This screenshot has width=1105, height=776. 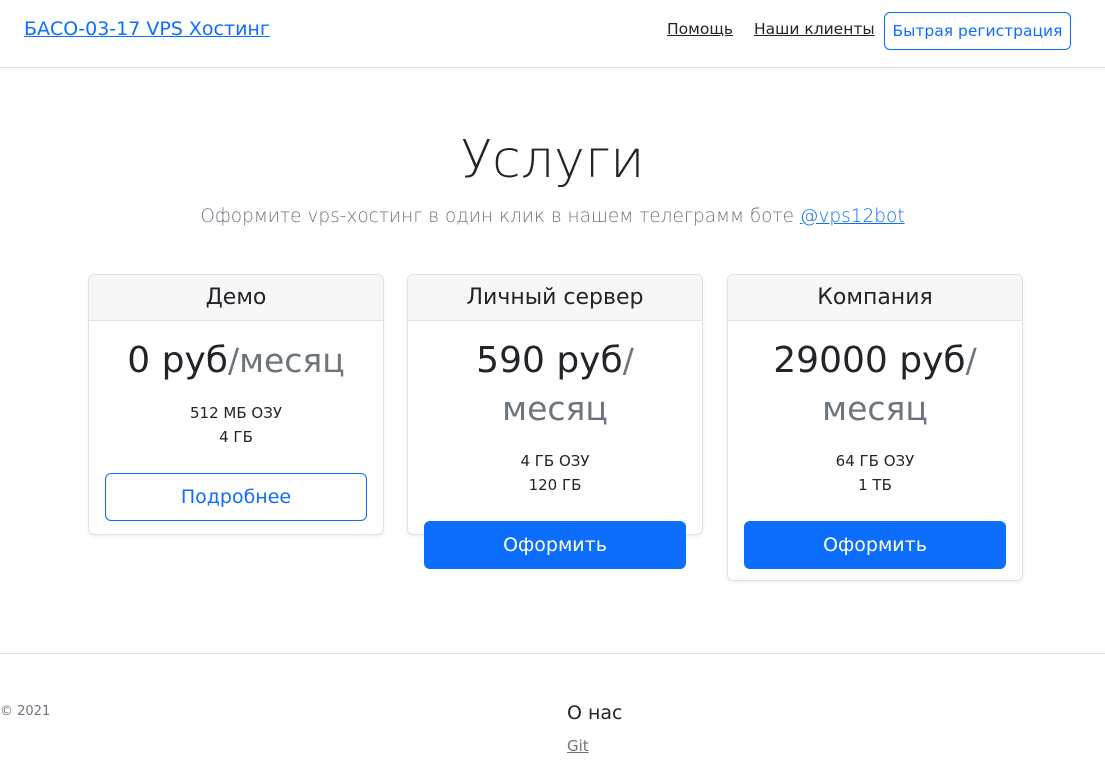 What do you see at coordinates (25, 711) in the screenshot?
I see `copyright: © 2021` at bounding box center [25, 711].